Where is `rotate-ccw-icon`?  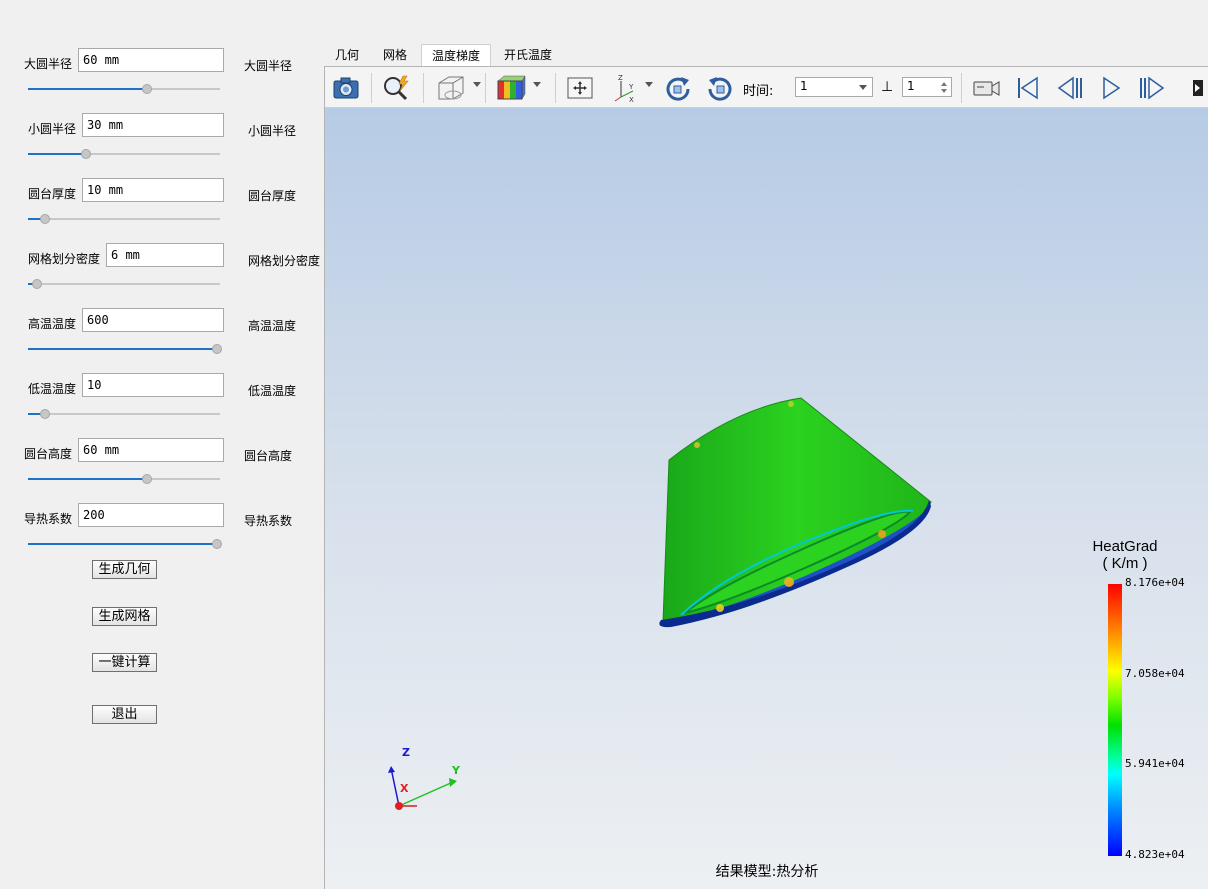
rotate-ccw-icon is located at coordinates (720, 88).